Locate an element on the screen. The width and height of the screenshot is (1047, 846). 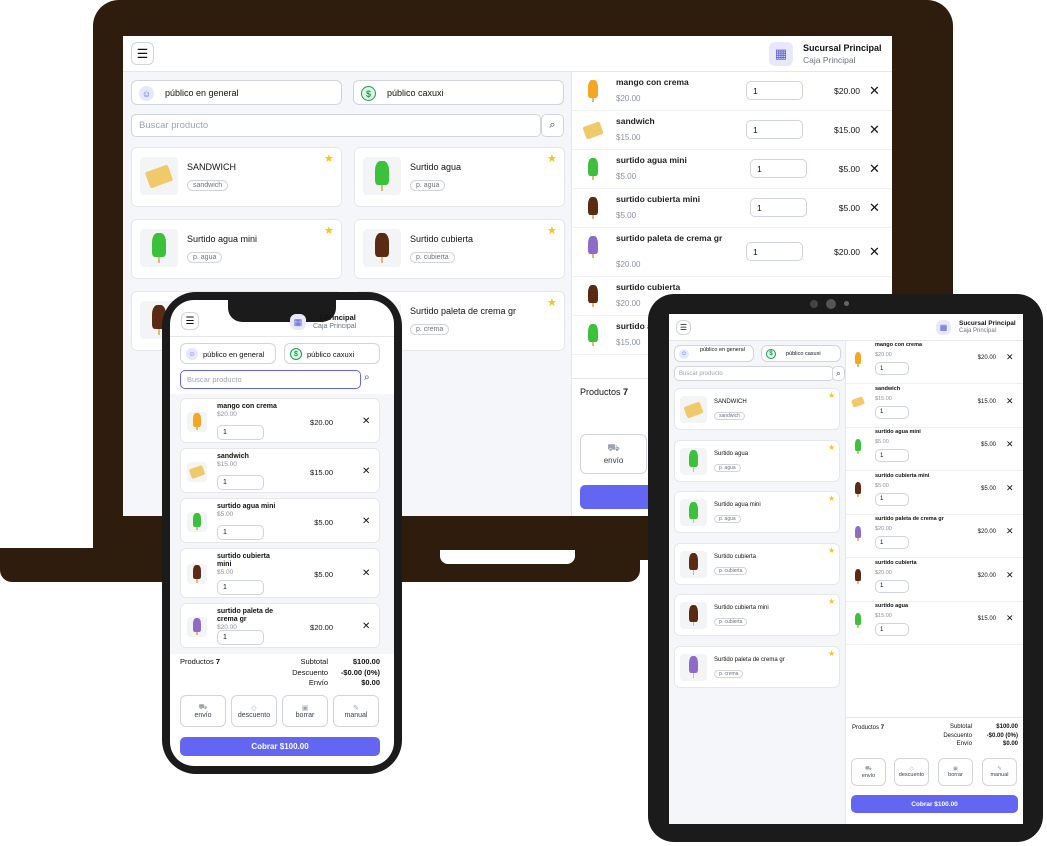
product-card: Surtido paleta de crema gr p. crema ★ is located at coordinates (757, 666).